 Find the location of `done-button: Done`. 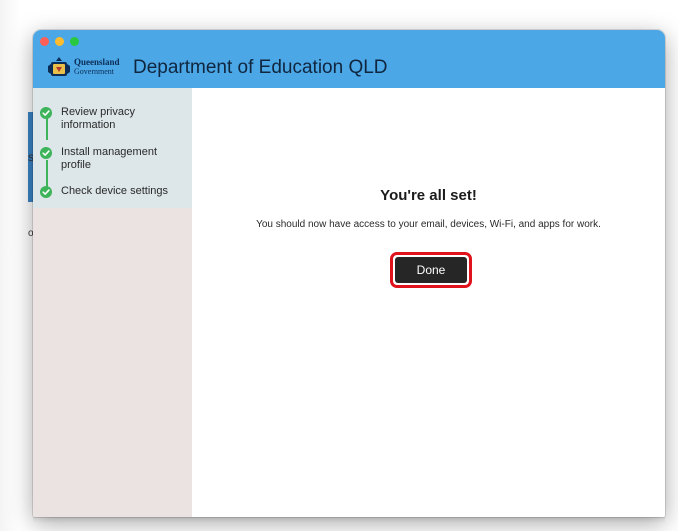

done-button: Done is located at coordinates (431, 270).